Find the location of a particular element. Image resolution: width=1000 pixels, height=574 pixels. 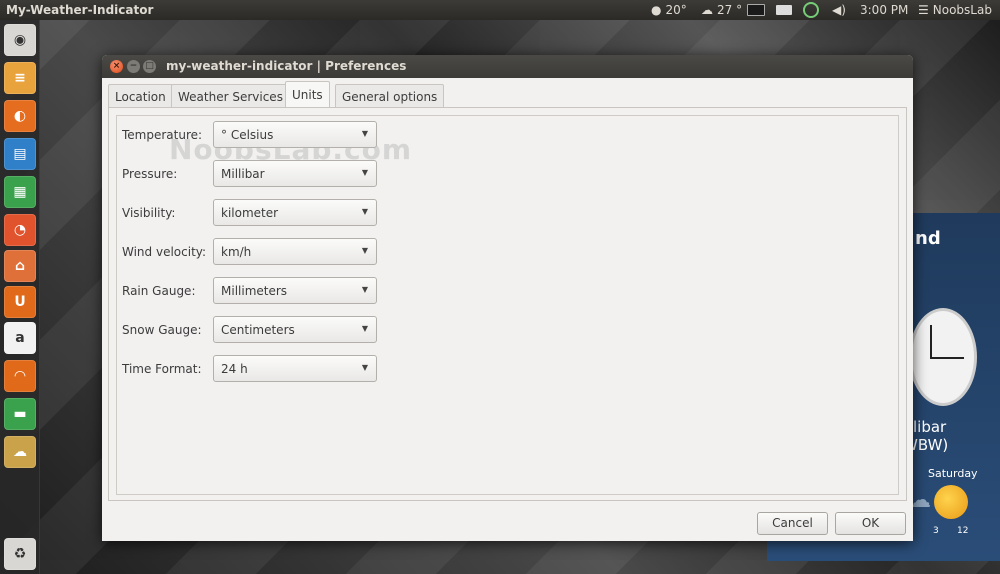

writer-icon: ▤ is located at coordinates (20, 154).